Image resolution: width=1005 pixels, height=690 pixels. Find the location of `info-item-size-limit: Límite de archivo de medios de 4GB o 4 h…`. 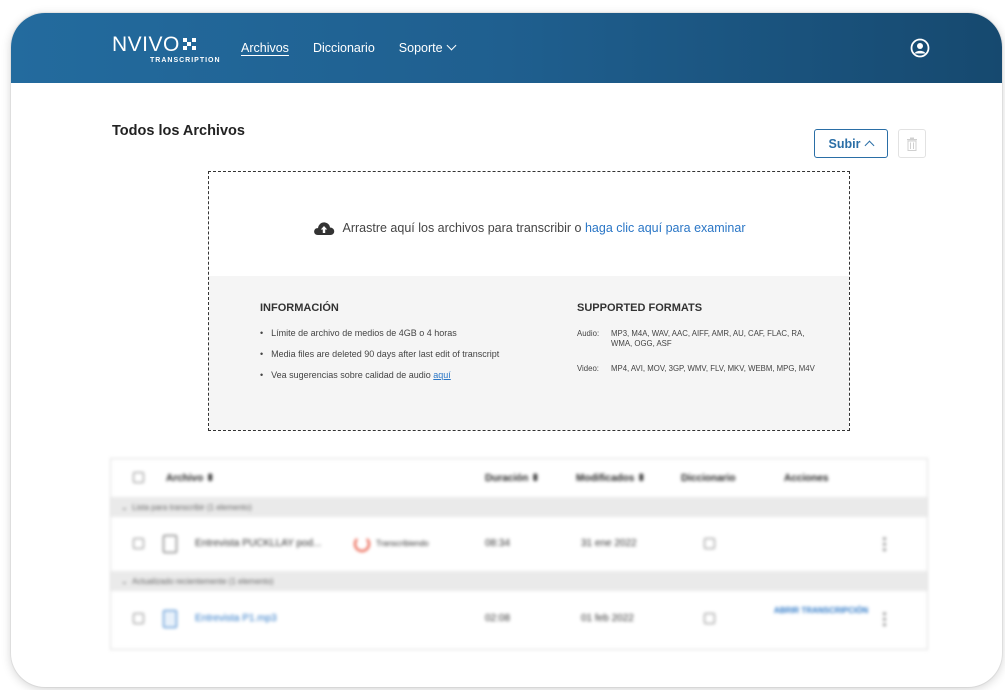

info-item-size-limit: Límite de archivo de medios de 4GB o 4 h… is located at coordinates (379, 333).